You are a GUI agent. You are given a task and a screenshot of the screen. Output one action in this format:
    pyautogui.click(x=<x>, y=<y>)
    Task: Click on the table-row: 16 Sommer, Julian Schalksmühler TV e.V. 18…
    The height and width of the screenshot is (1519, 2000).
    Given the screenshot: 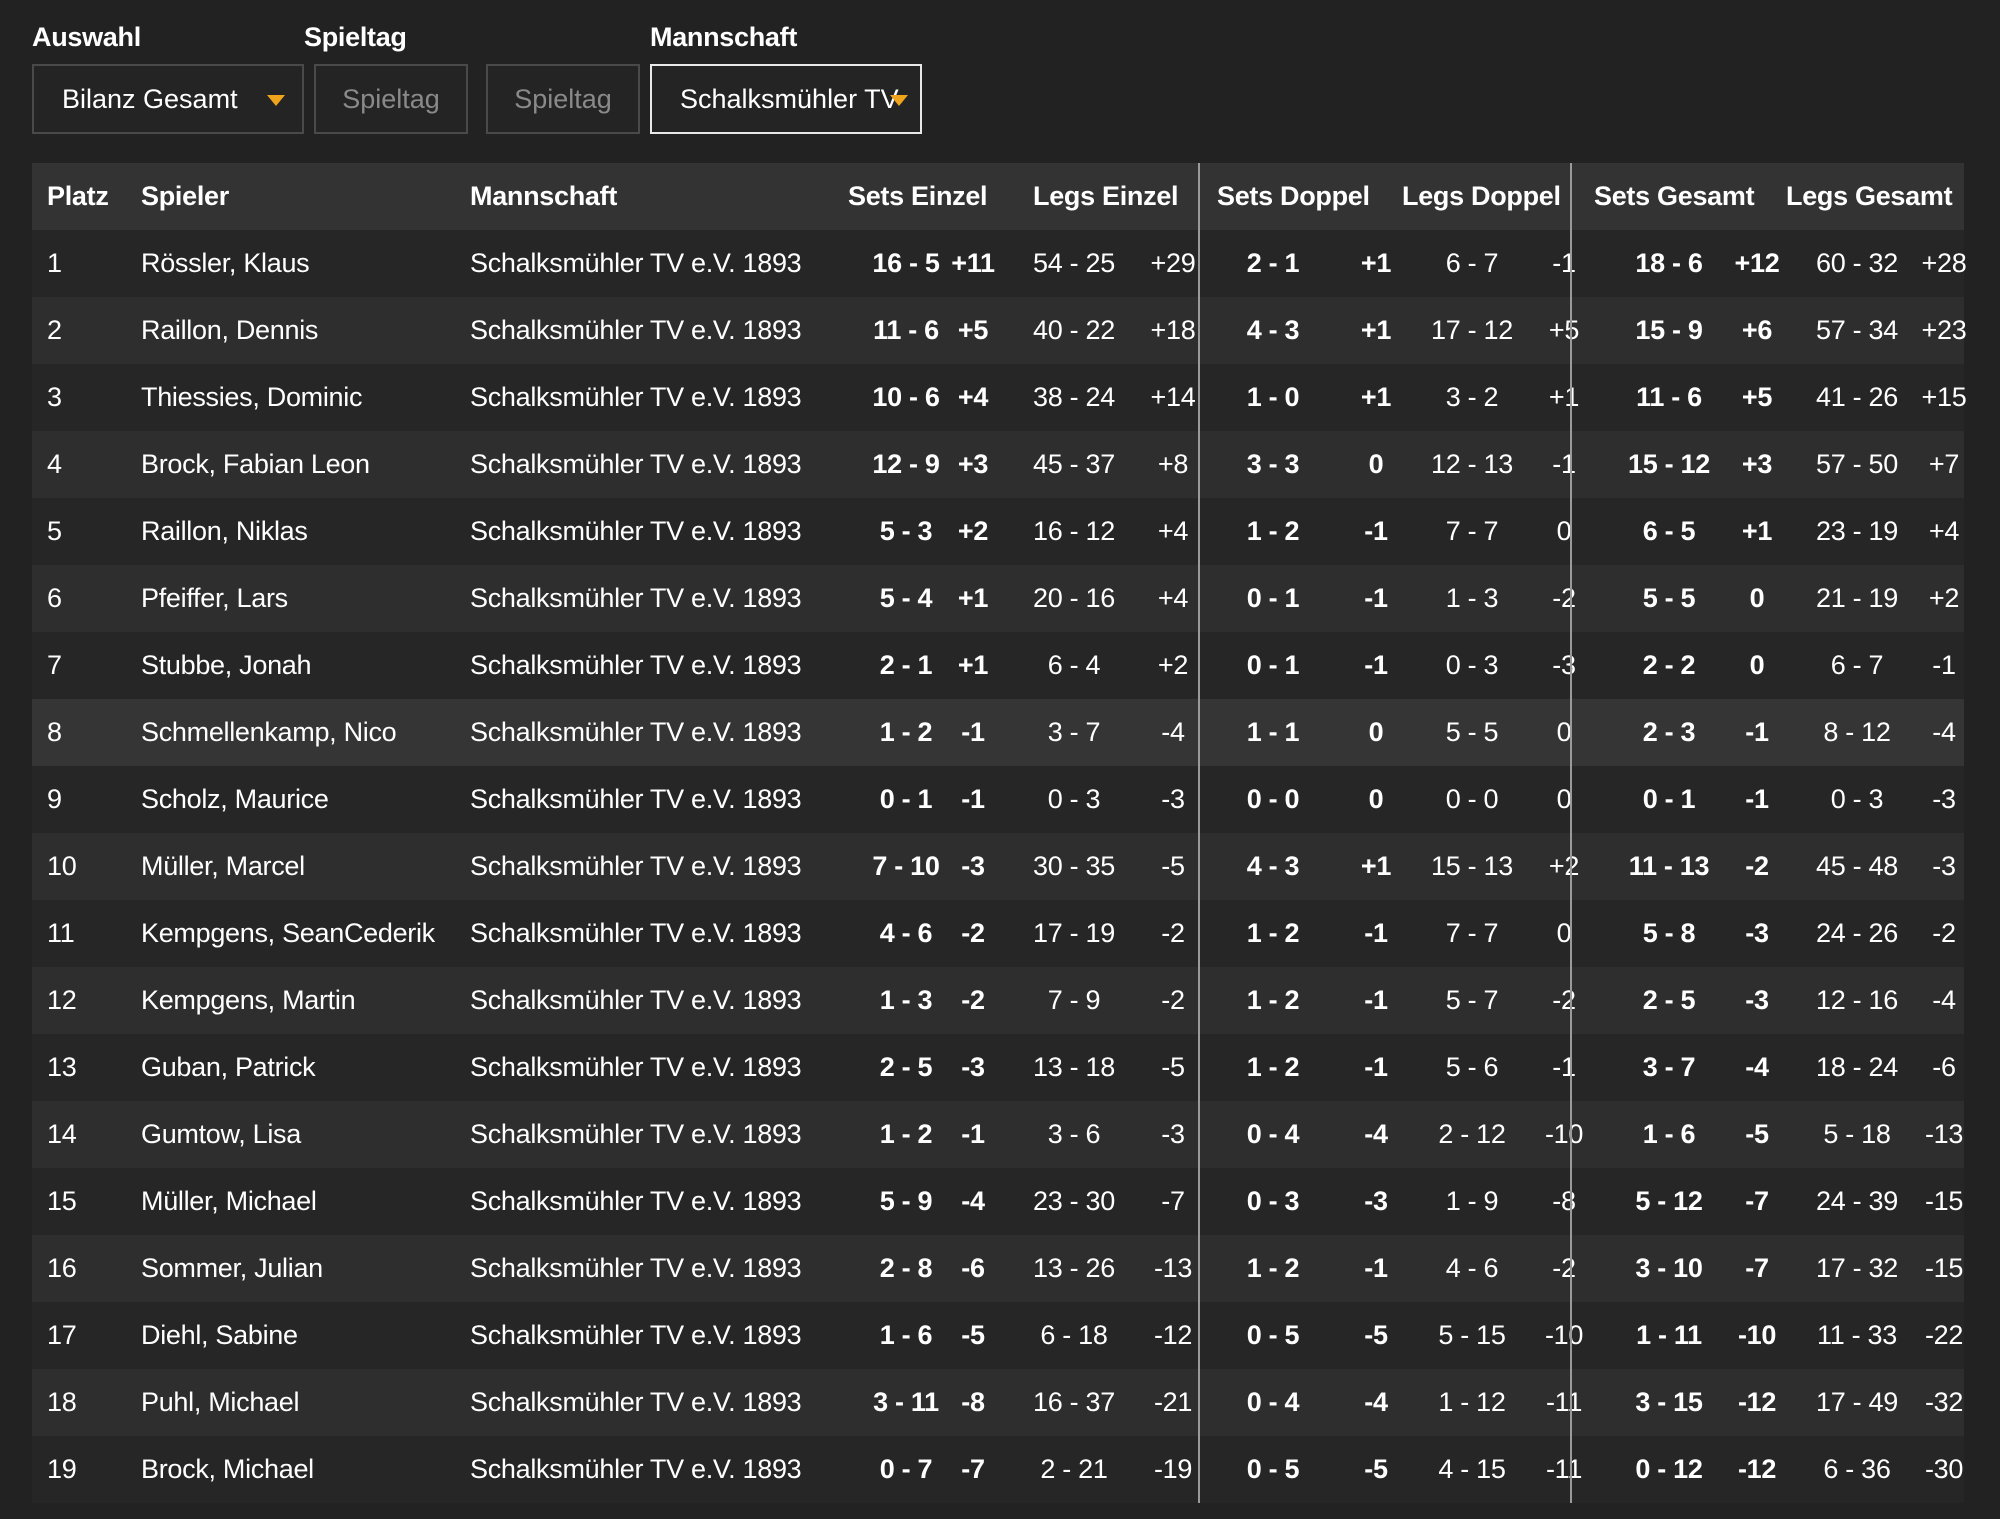 What is the action you would take?
    pyautogui.click(x=998, y=1268)
    